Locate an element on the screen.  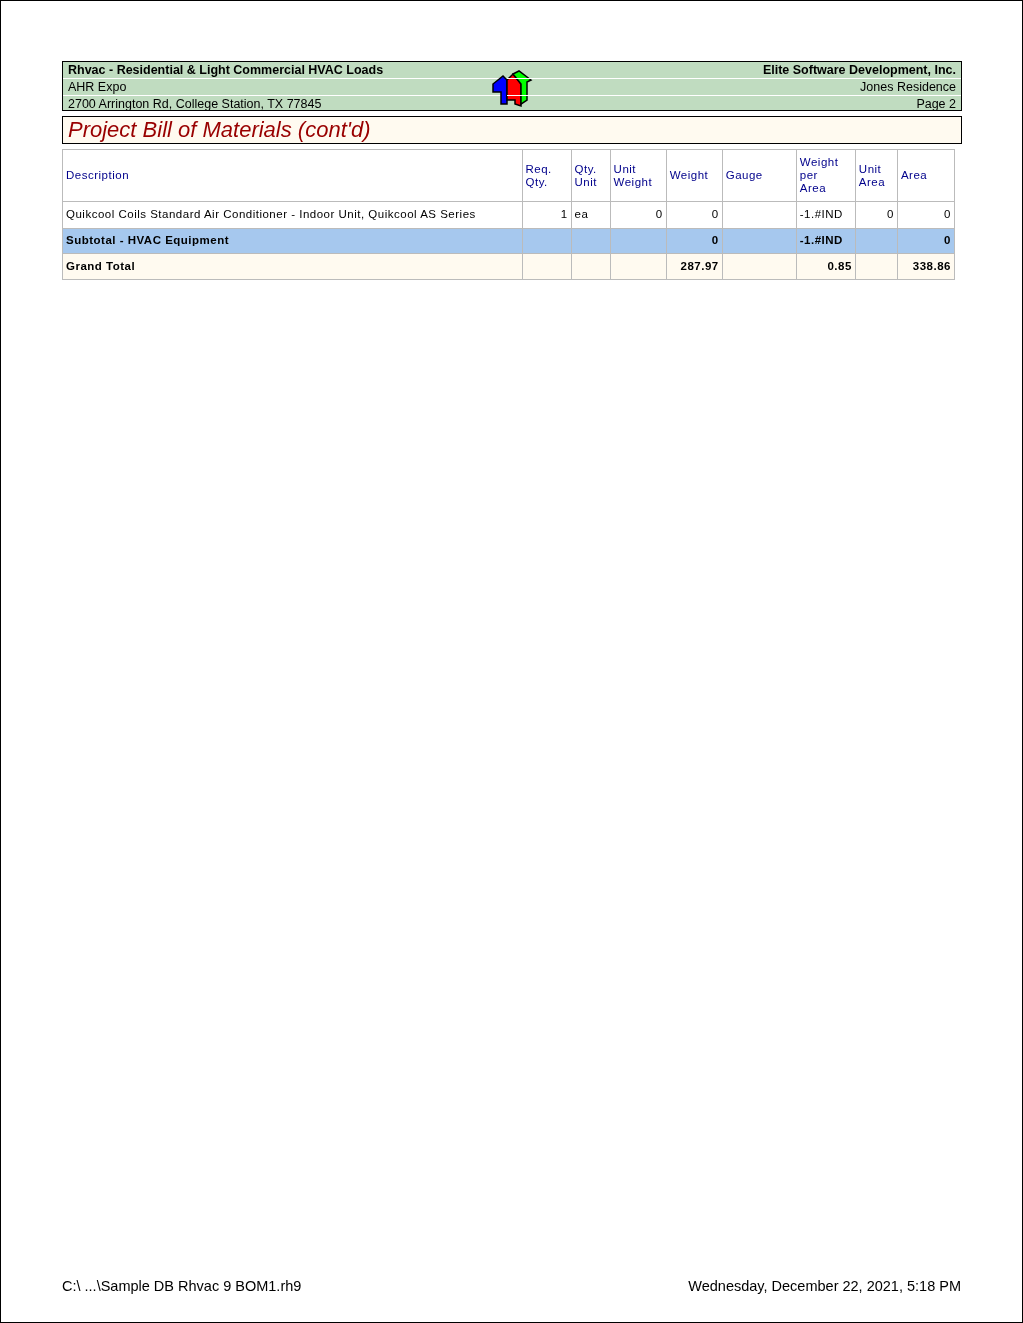
house-logo-icon is located at coordinates (512, 89).